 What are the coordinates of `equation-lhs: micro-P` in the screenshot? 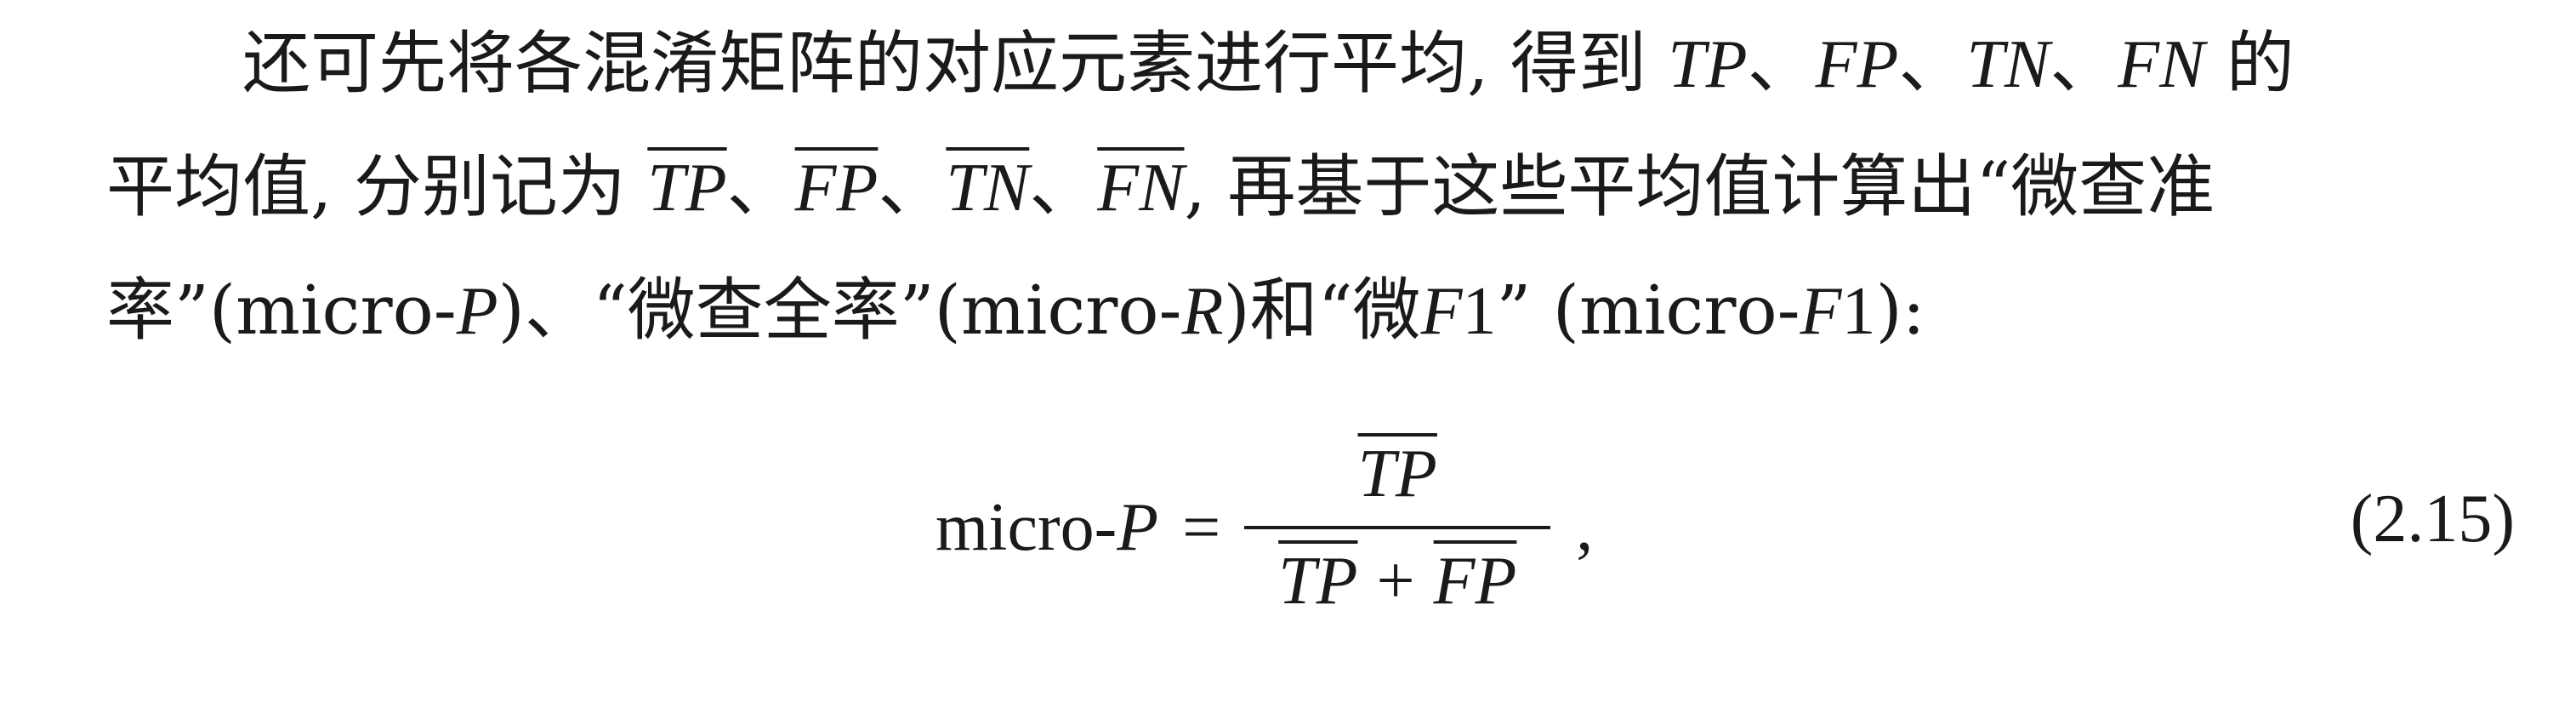 It's located at (1046, 528).